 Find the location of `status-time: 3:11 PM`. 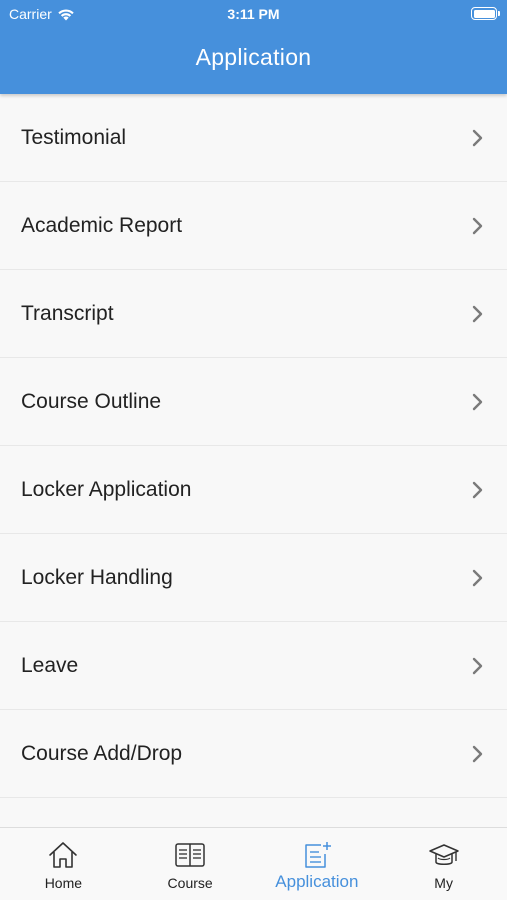

status-time: 3:11 PM is located at coordinates (253, 14).